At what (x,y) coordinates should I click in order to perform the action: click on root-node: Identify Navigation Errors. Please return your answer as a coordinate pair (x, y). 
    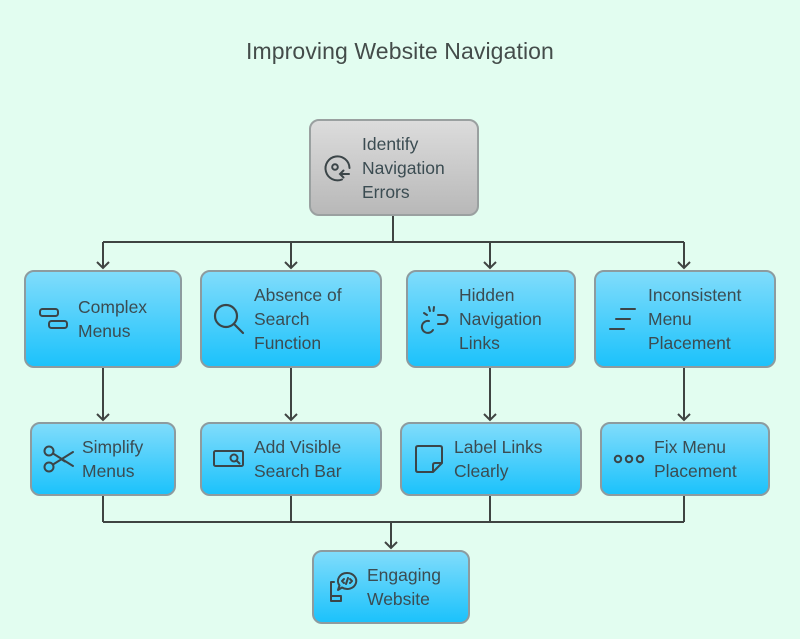
    Looking at the image, I should click on (394, 167).